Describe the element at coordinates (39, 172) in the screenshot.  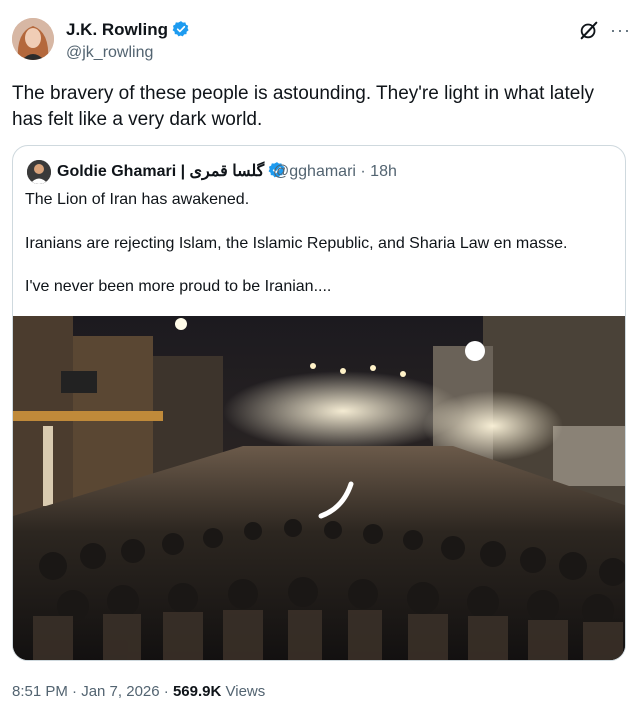
I see `quoted-avatar` at that location.